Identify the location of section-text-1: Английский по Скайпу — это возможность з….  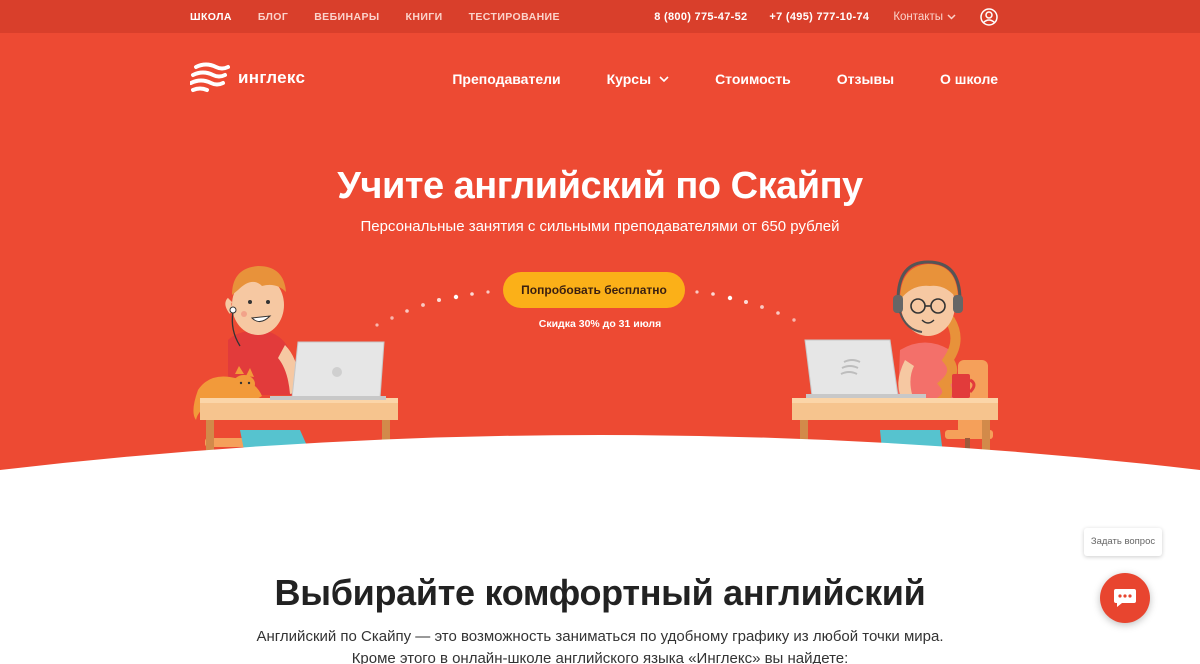
(600, 636).